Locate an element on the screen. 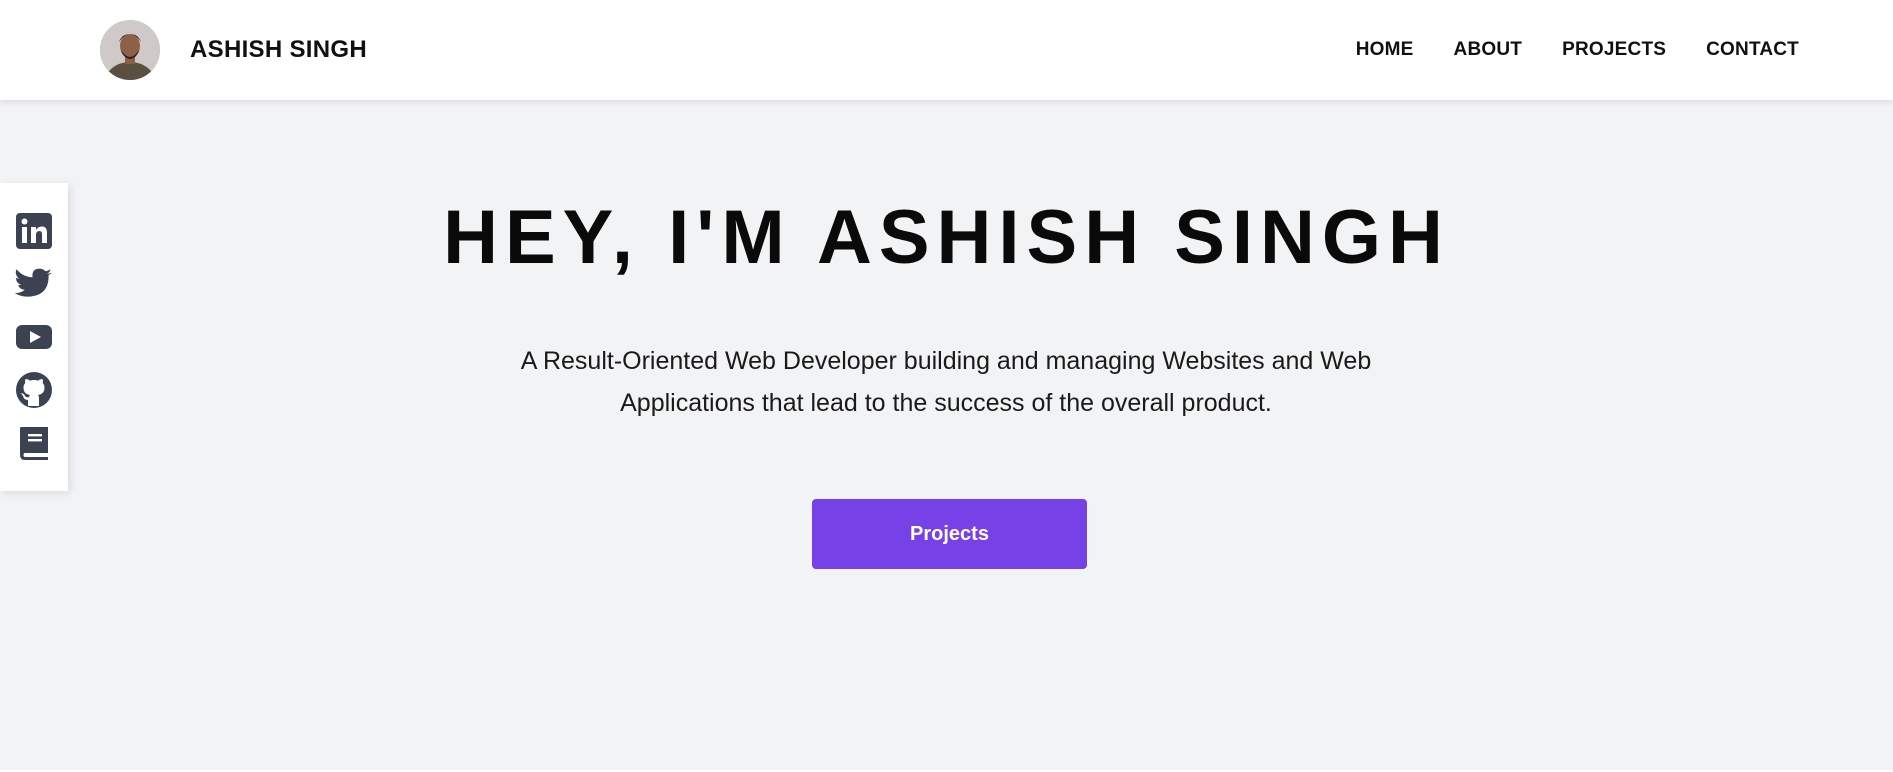  avatar is located at coordinates (130, 50).